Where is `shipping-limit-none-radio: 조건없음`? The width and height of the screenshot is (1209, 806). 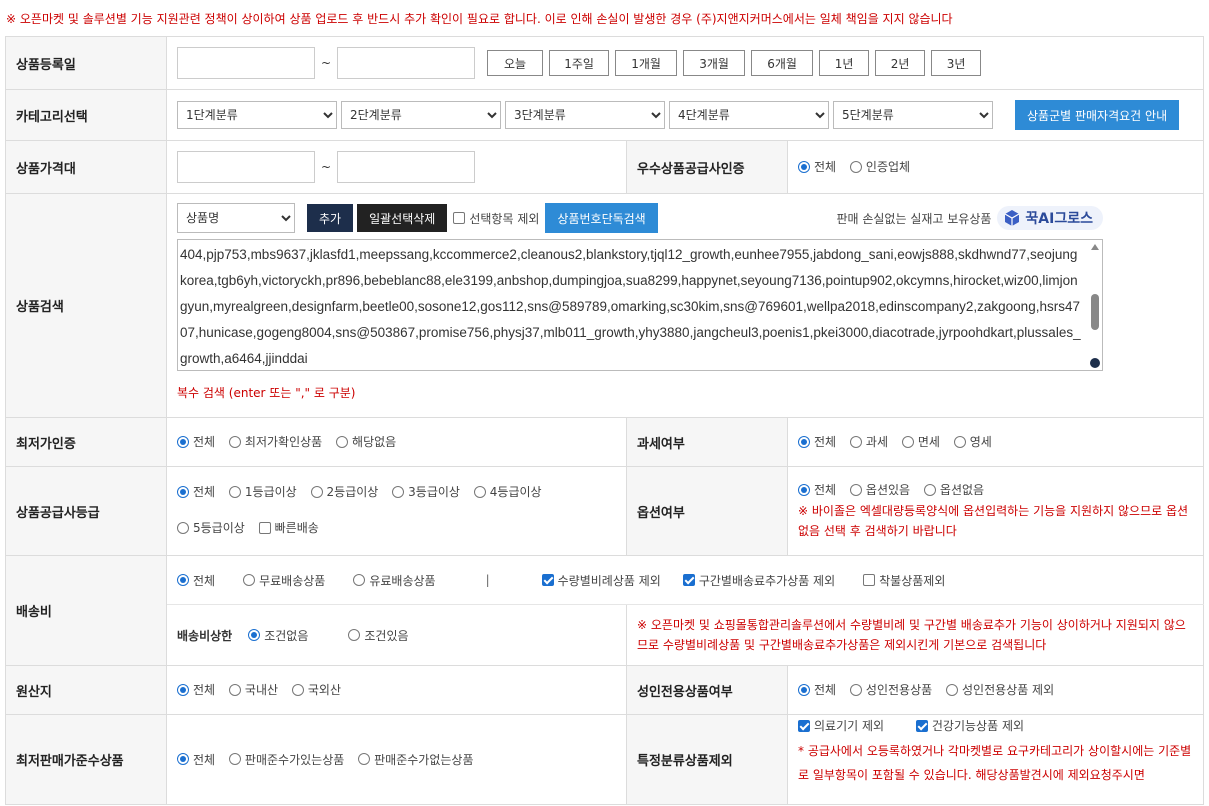
shipping-limit-none-radio: 조건없음 is located at coordinates (278, 635).